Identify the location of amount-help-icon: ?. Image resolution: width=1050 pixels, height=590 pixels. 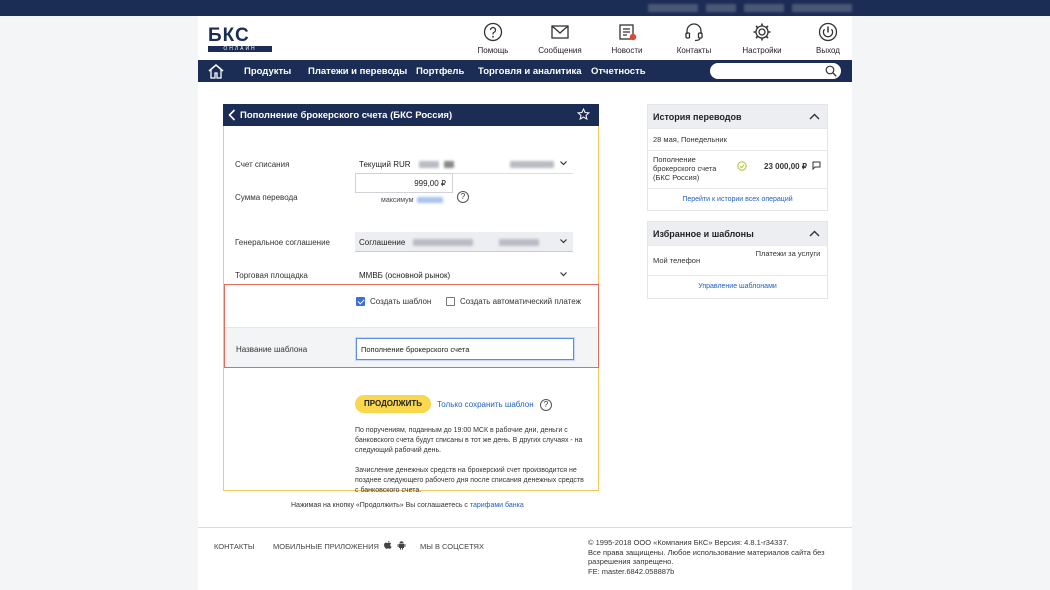
(463, 197).